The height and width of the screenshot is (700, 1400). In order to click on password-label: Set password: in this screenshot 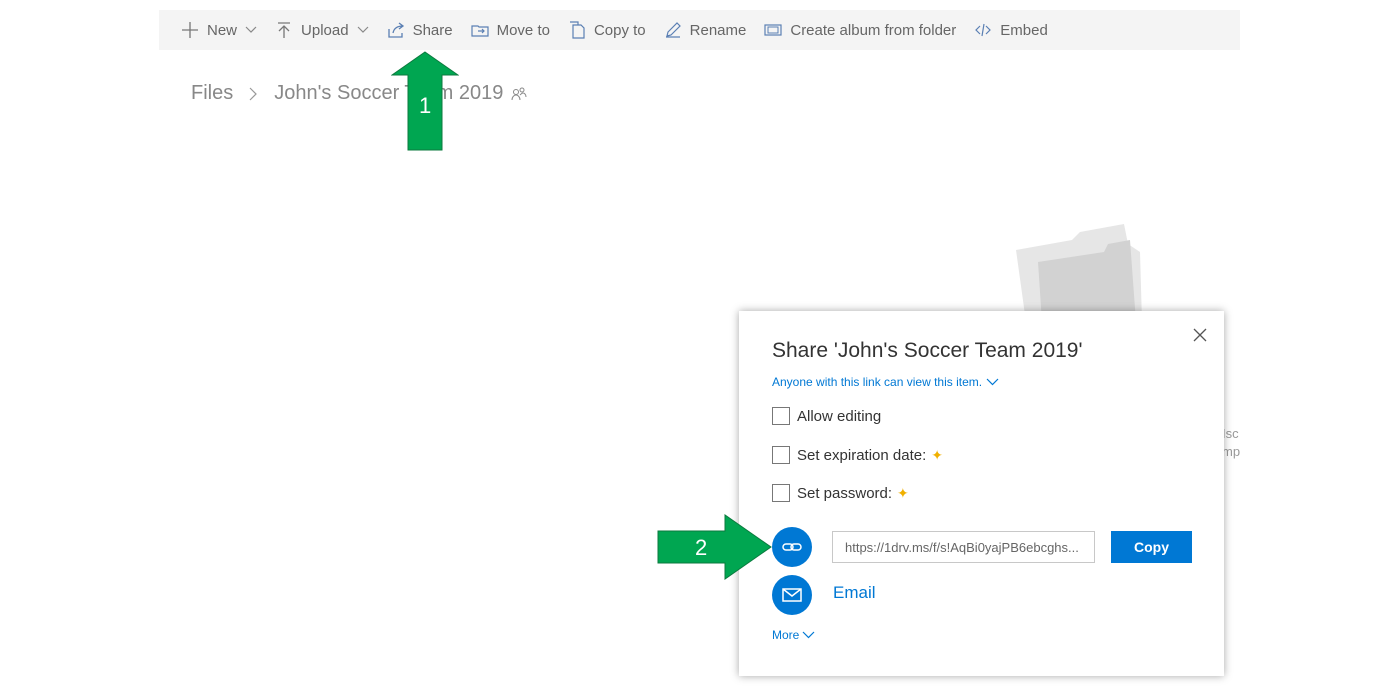, I will do `click(845, 493)`.